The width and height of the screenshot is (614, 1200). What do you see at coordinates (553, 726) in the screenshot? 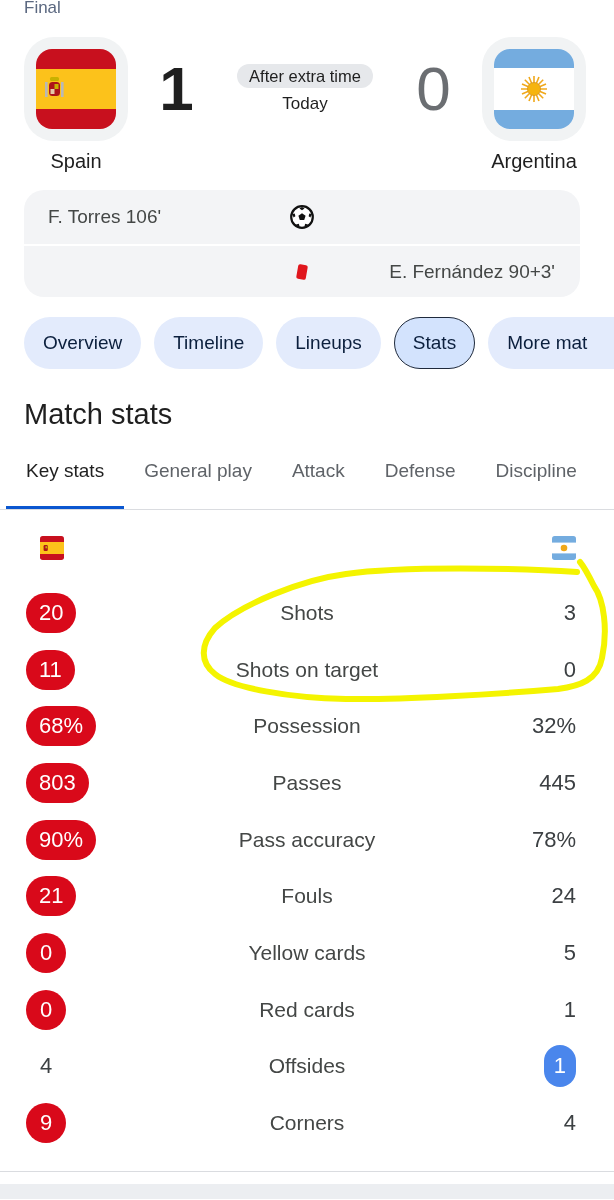
I see `stat-value: 32%` at bounding box center [553, 726].